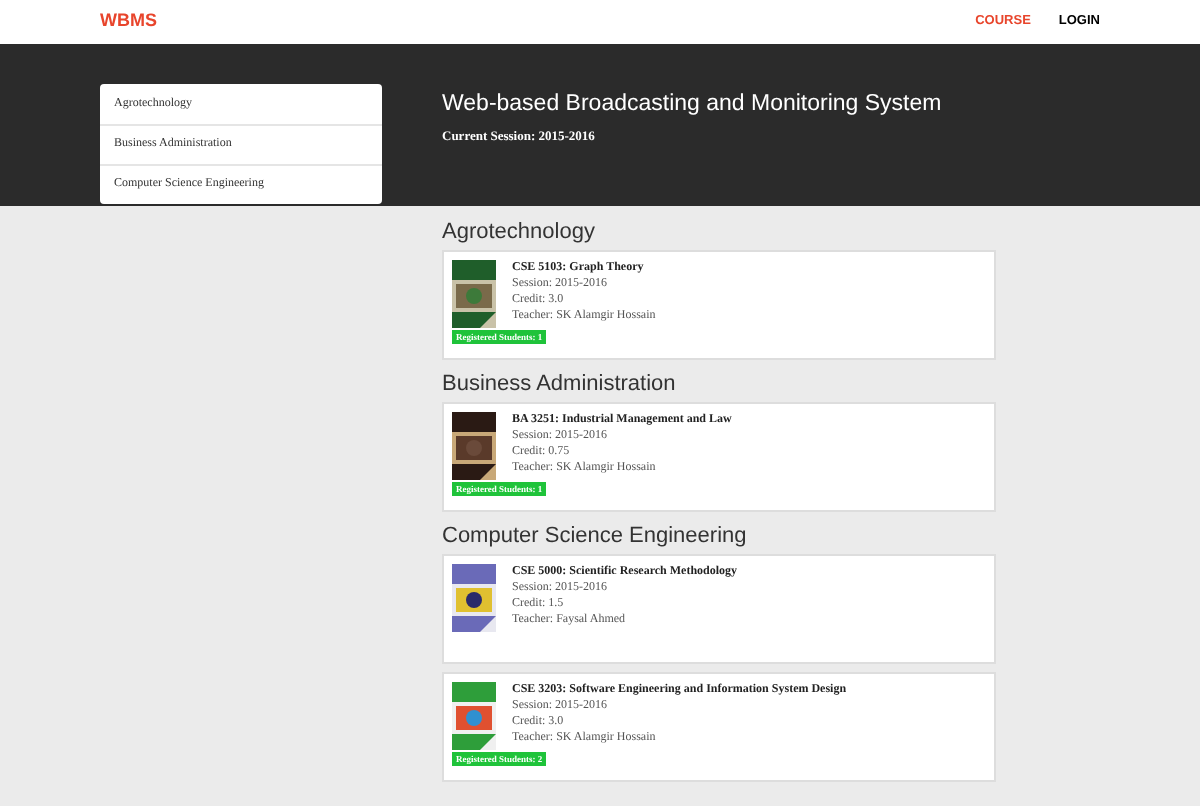 This screenshot has height=806, width=1200. I want to click on department-heading: Business Administration, so click(560, 385).